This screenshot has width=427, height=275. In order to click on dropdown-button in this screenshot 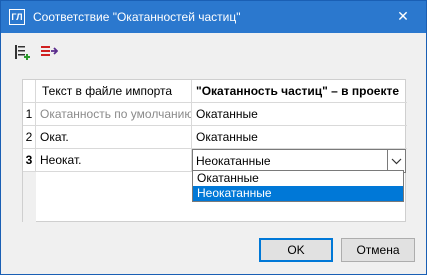, I will do `click(396, 161)`.